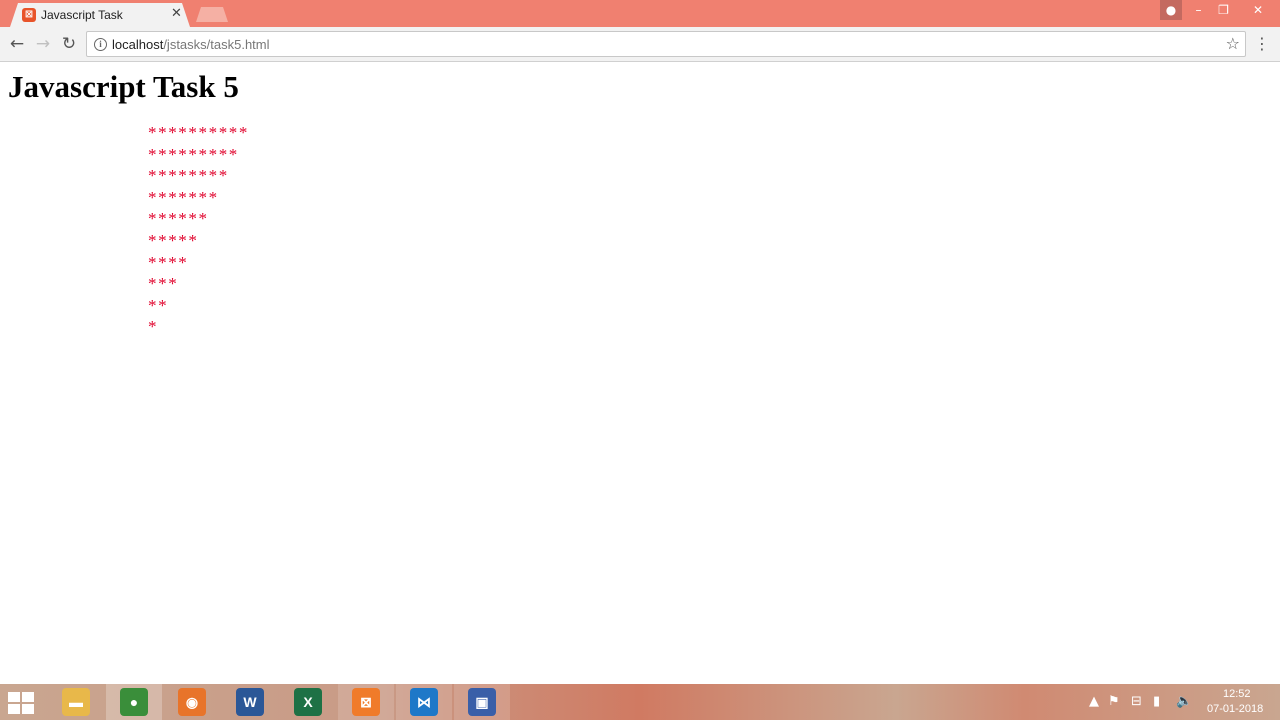 This screenshot has height=720, width=1280. I want to click on user-icon: ●, so click(1171, 10).